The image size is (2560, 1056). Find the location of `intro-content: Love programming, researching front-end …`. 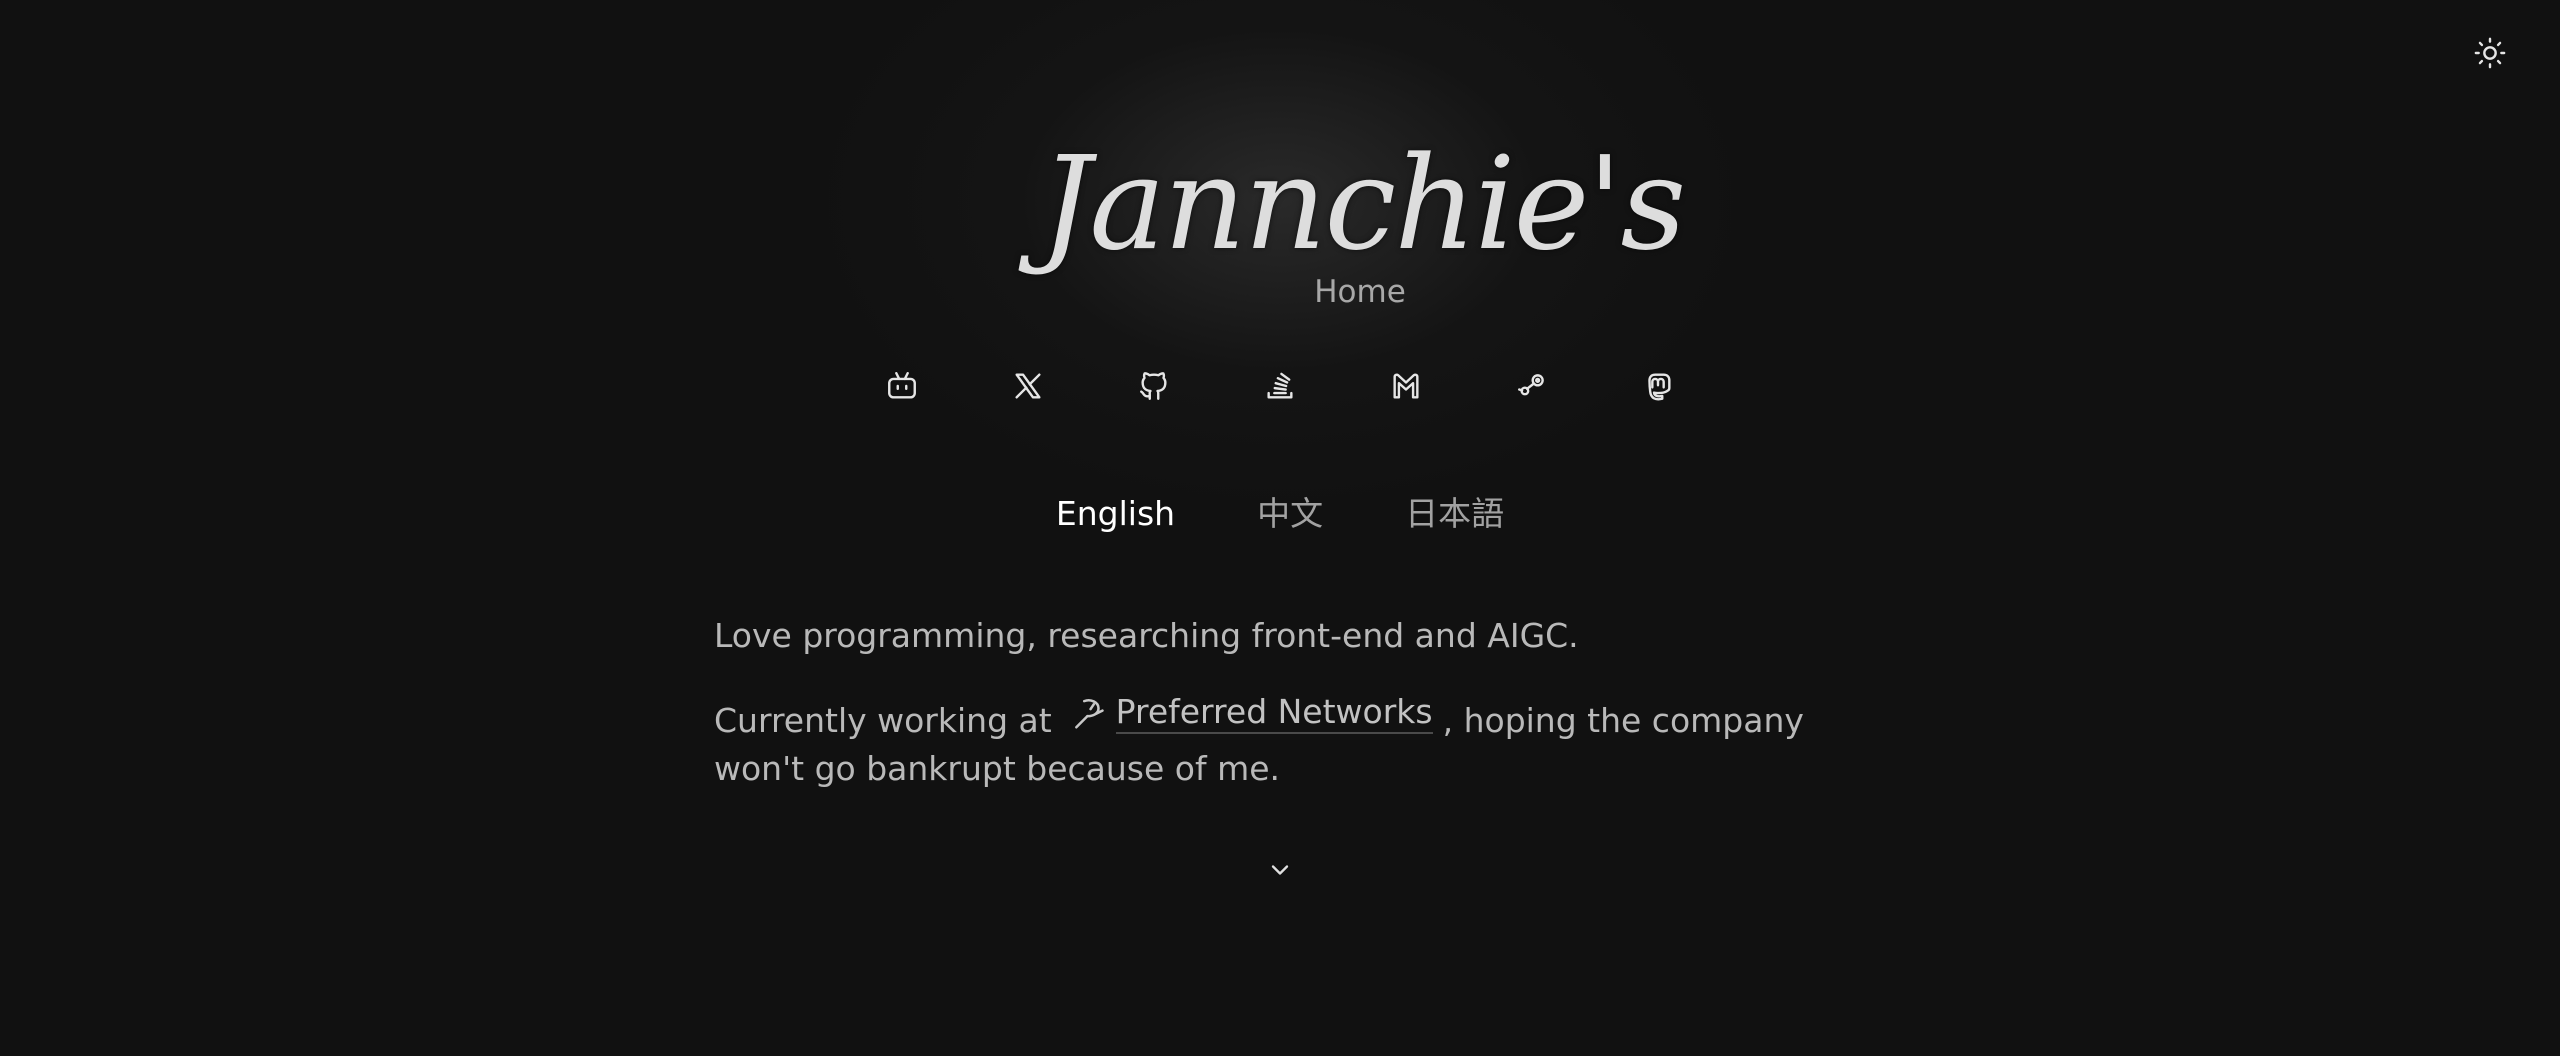

intro-content: Love programming, researching front-end … is located at coordinates (1284, 718).